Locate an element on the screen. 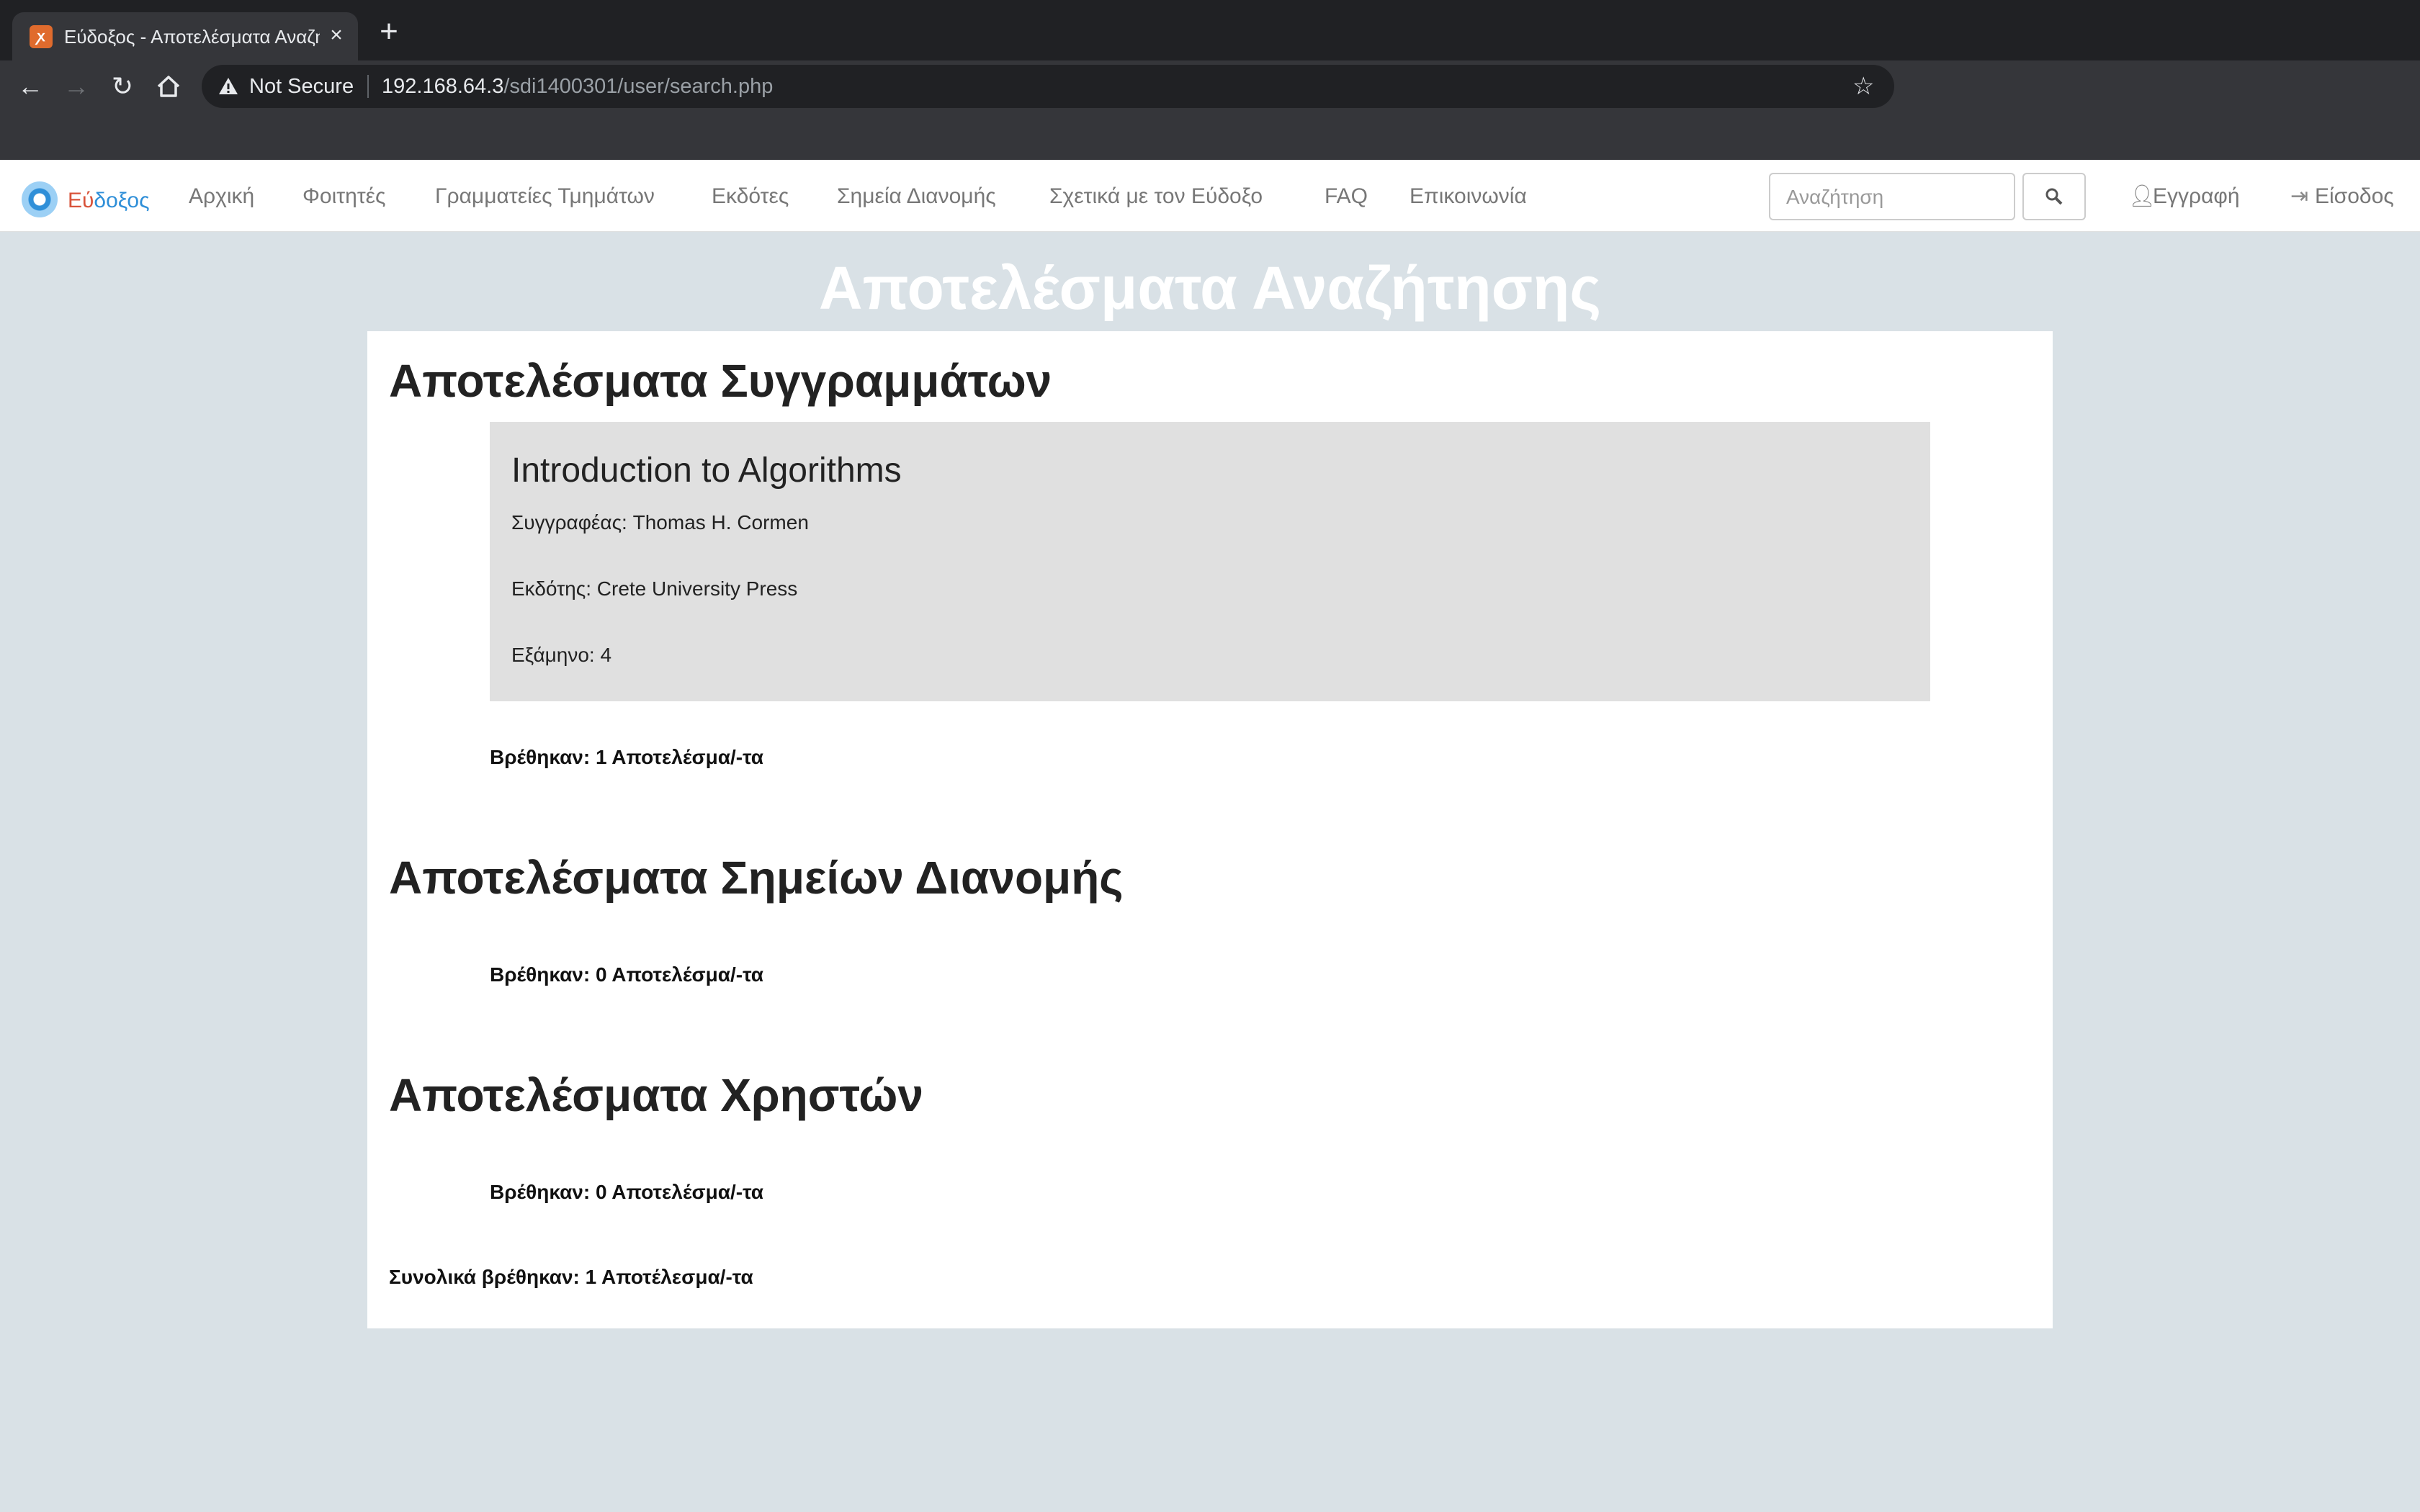 This screenshot has height=1512, width=2420. search-placeholder: Αναζήτηση is located at coordinates (1835, 197).